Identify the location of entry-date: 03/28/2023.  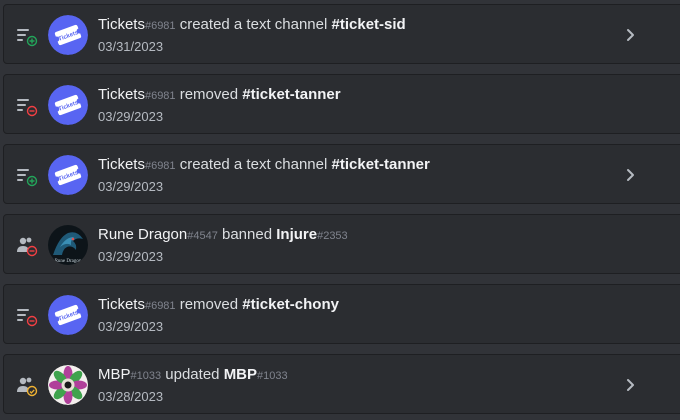
(131, 396).